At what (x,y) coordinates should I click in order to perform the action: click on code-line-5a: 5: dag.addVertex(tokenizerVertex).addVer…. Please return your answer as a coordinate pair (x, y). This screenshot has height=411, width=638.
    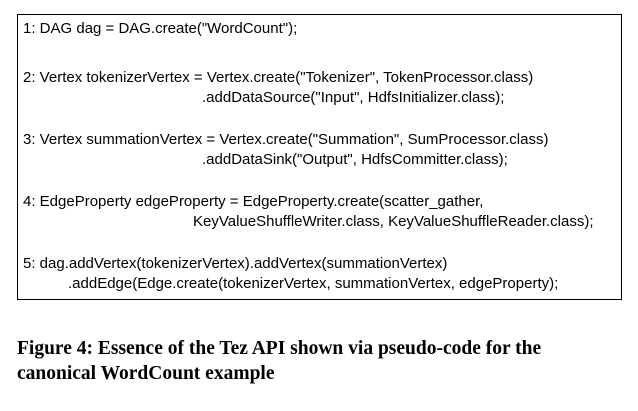
    Looking at the image, I should click on (235, 263).